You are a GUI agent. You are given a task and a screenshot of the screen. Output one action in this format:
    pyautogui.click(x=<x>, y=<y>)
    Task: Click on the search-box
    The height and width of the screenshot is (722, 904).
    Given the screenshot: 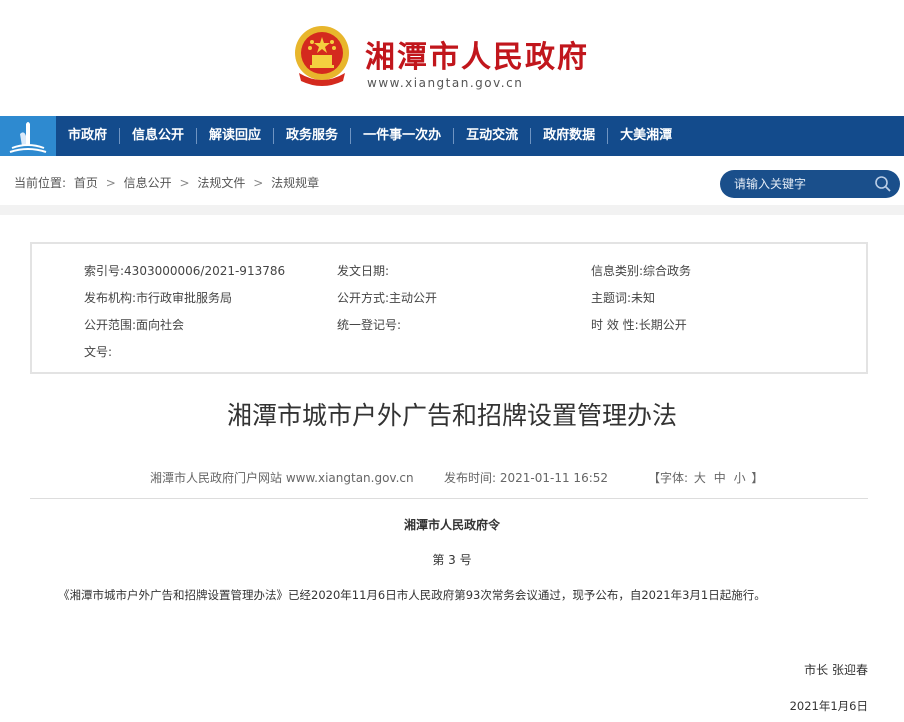 What is the action you would take?
    pyautogui.click(x=810, y=184)
    